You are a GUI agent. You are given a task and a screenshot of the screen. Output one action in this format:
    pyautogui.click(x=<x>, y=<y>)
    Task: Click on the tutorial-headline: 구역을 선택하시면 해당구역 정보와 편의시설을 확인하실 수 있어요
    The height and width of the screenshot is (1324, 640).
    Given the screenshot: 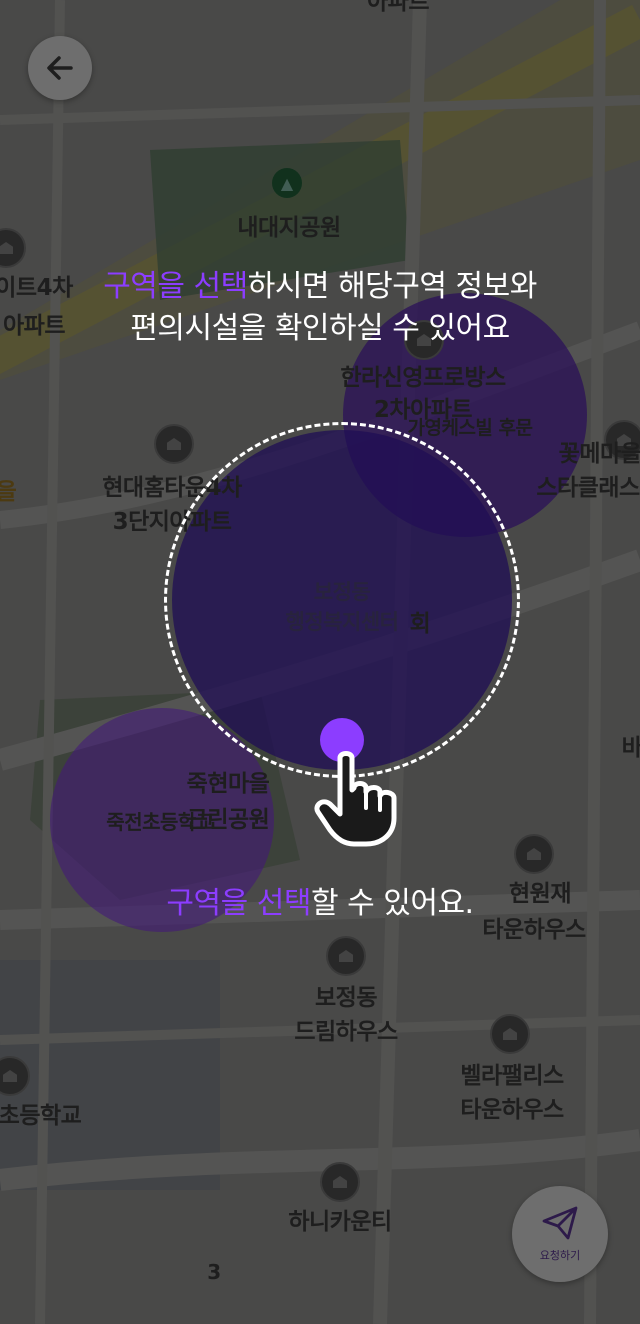 What is the action you would take?
    pyautogui.click(x=320, y=308)
    